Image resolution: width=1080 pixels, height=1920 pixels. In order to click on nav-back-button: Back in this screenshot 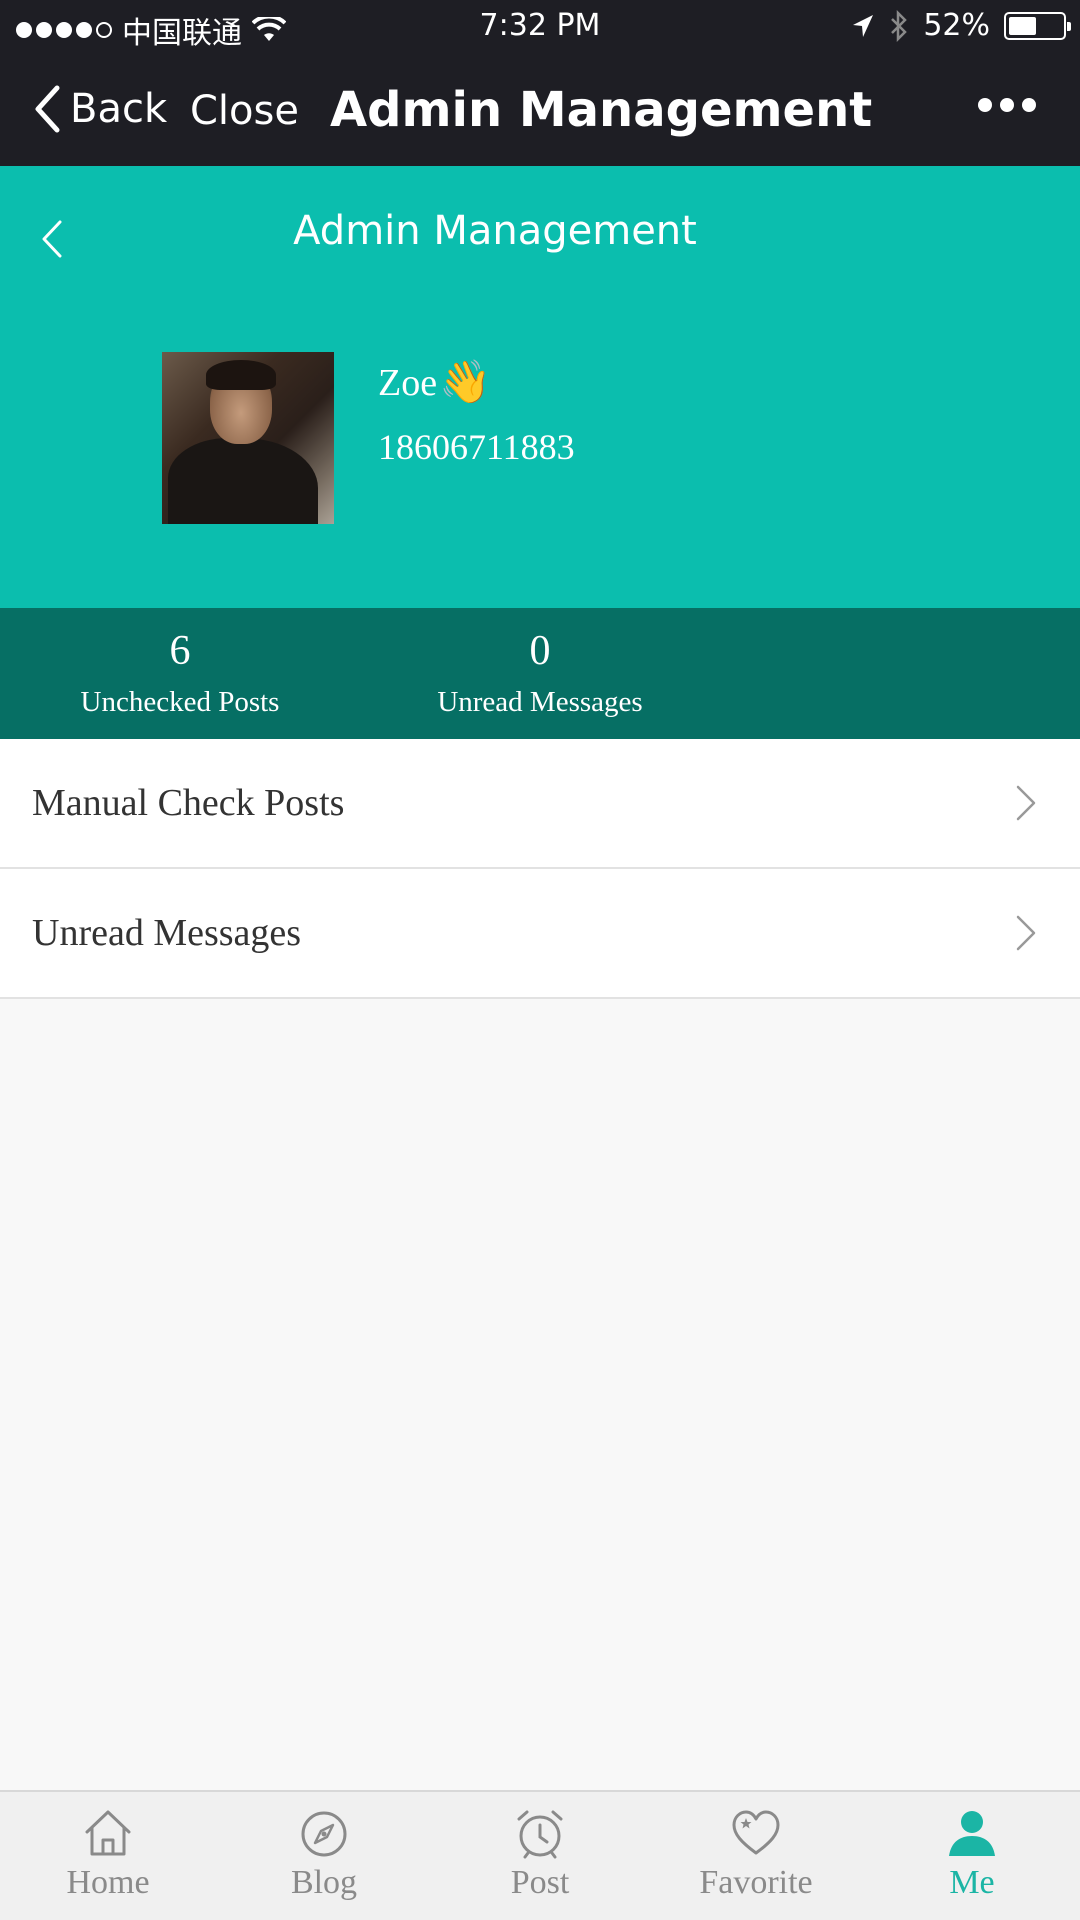, I will do `click(99, 109)`.